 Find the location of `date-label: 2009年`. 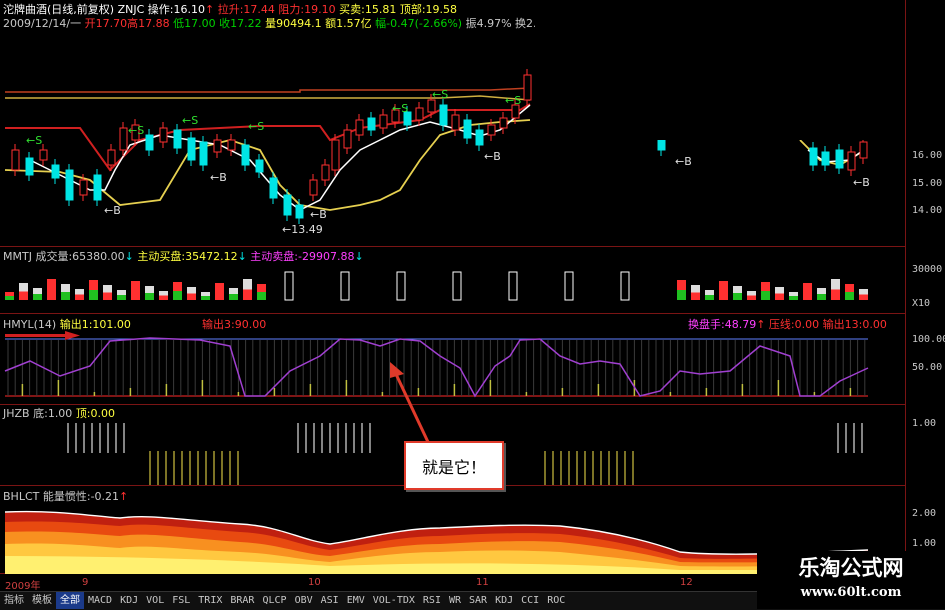

date-label: 2009年 is located at coordinates (23, 586).